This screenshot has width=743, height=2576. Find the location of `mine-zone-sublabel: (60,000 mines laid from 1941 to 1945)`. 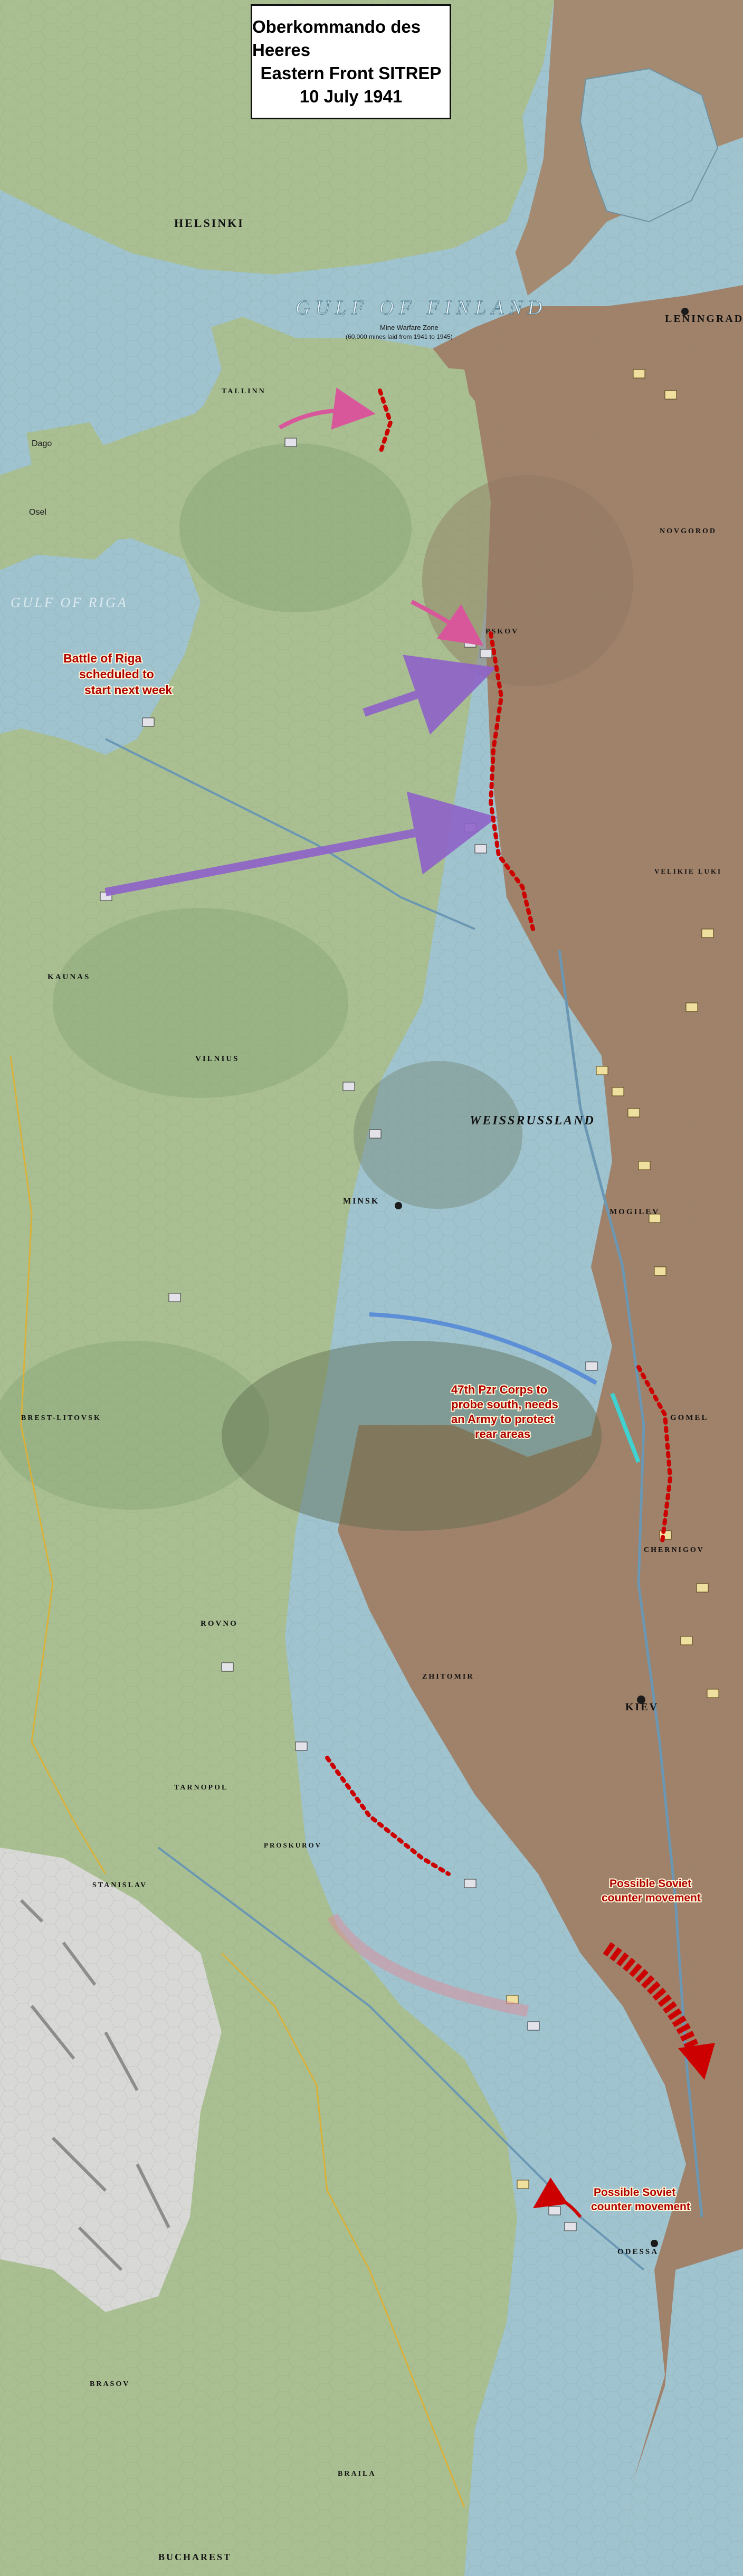

mine-zone-sublabel: (60,000 mines laid from 1941 to 1945) is located at coordinates (399, 336).